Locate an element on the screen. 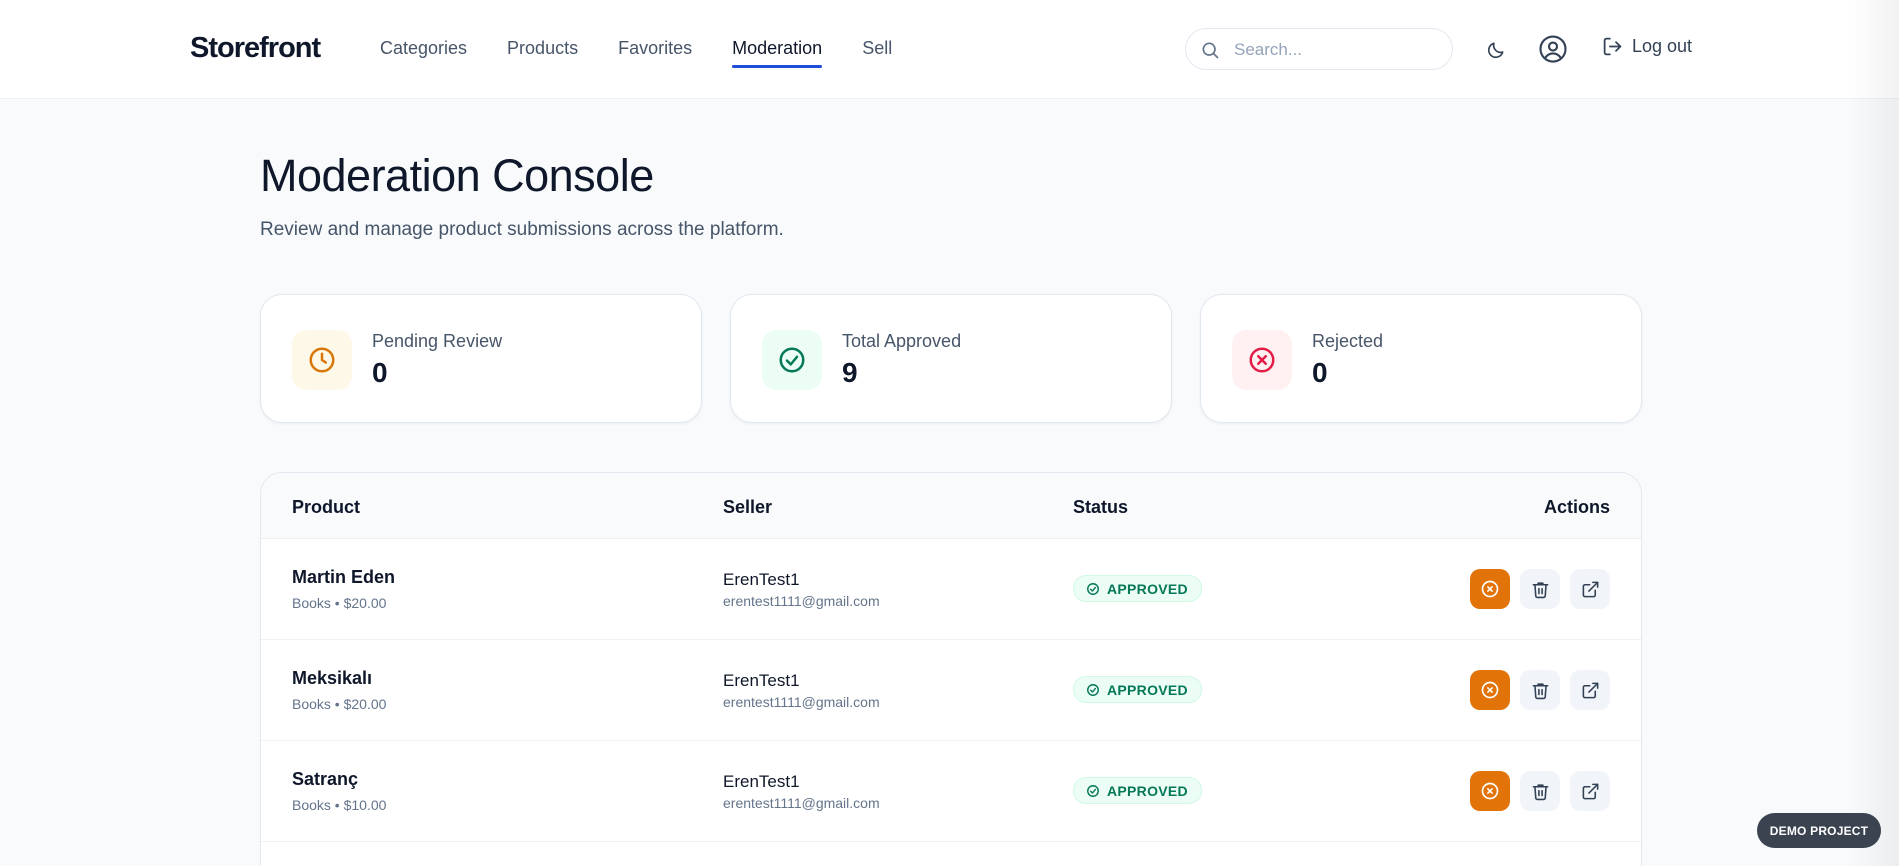  nav-moderation: Moderation is located at coordinates (777, 53).